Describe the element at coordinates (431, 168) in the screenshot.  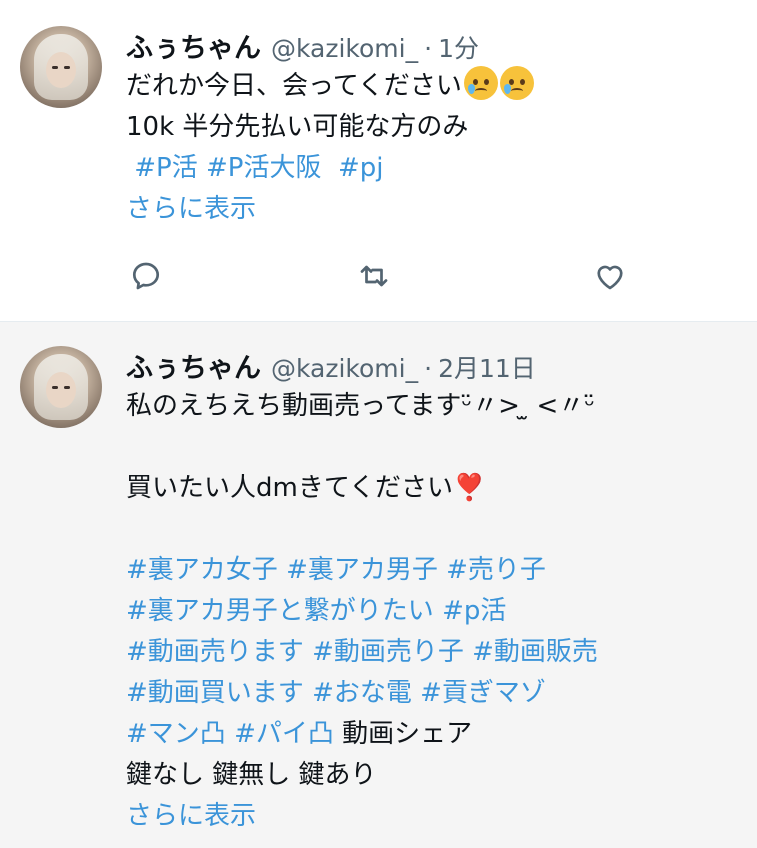
I see `hashtag-line: #P活 #P活大阪 #pj` at that location.